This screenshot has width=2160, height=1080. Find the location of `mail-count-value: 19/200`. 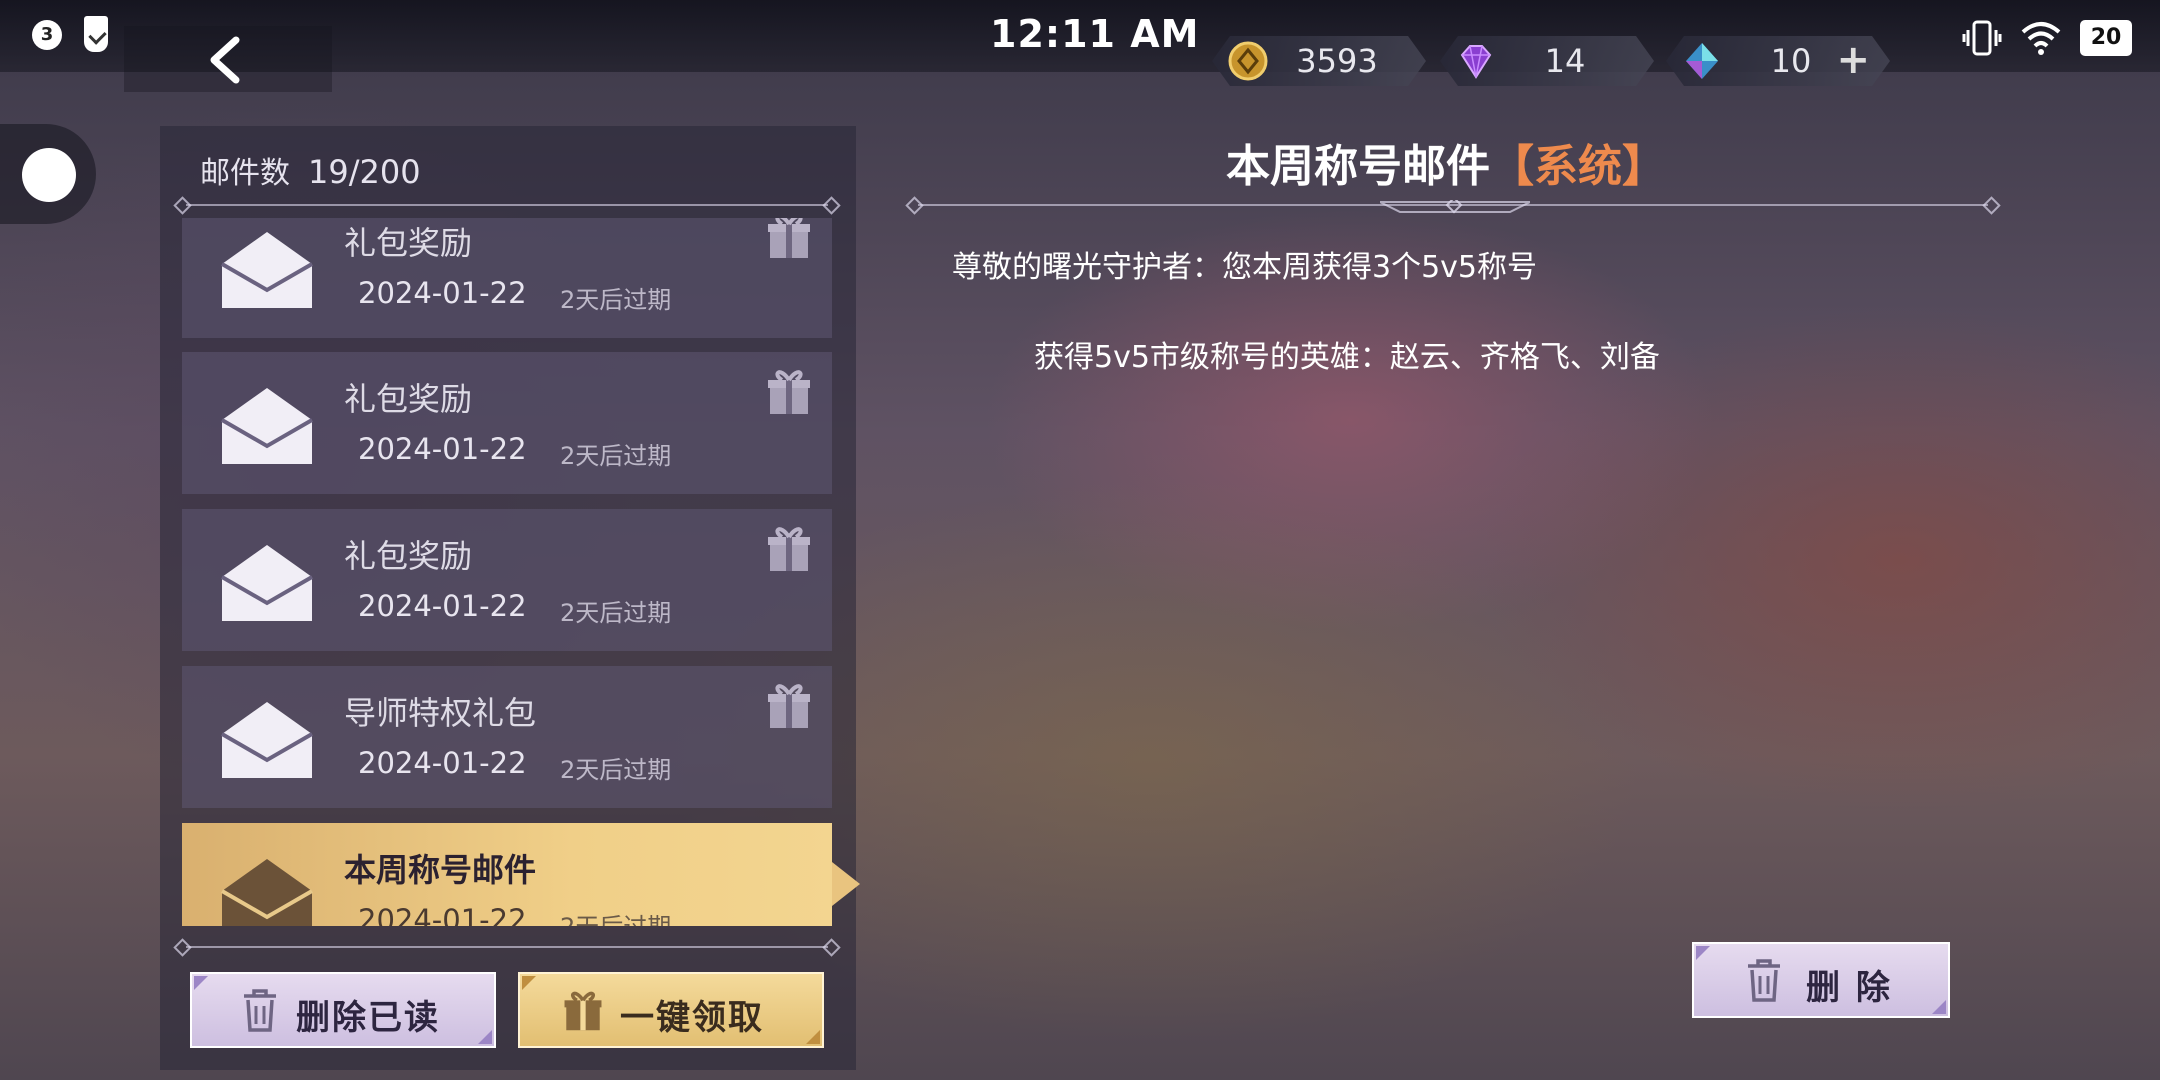

mail-count-value: 19/200 is located at coordinates (364, 172).